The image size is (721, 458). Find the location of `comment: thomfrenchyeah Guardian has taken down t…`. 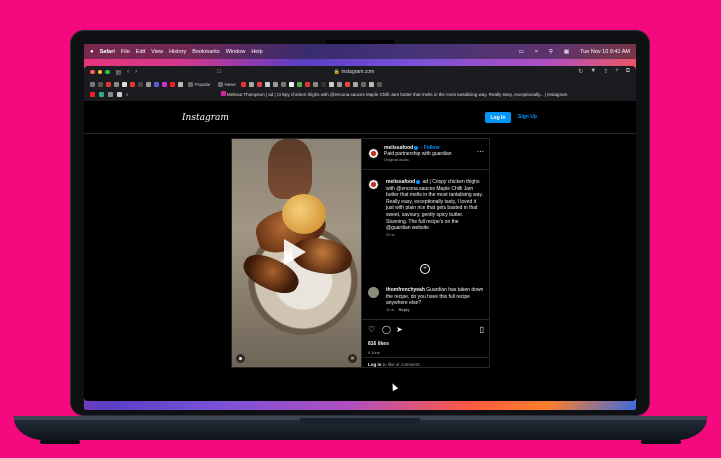

comment: thomfrenchyeah Guardian has taken down t… is located at coordinates (435, 300).